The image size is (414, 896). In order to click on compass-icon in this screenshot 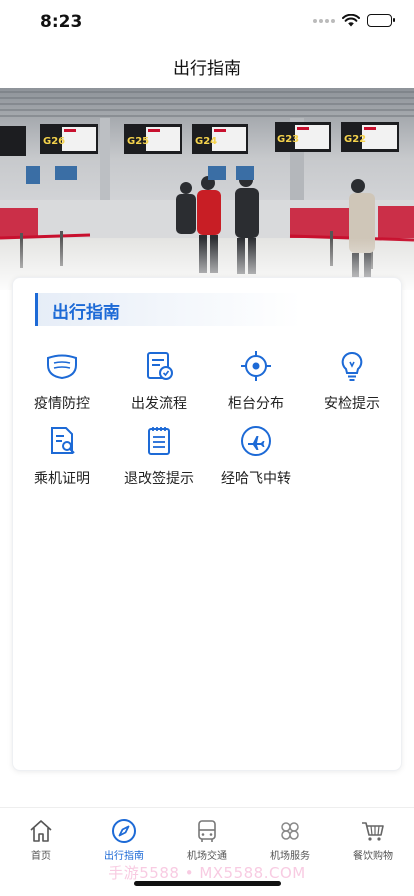, I will do `click(124, 831)`.